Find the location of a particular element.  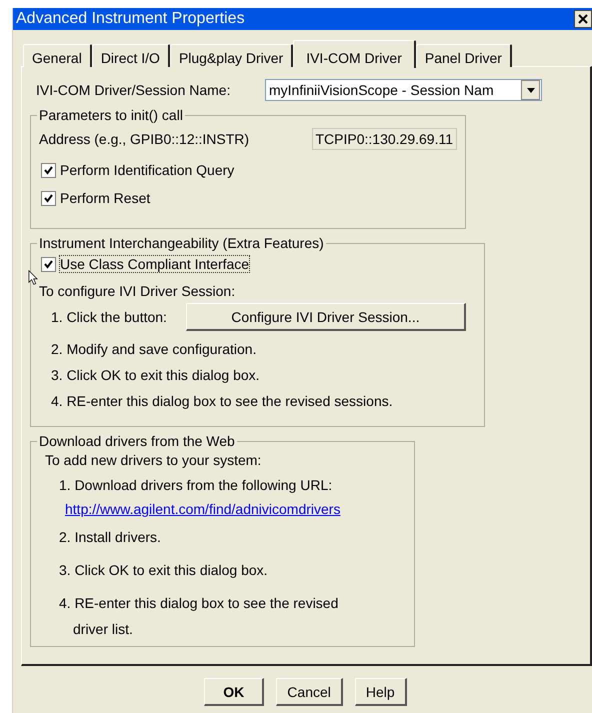

tab: Panel Driver is located at coordinates (464, 55).